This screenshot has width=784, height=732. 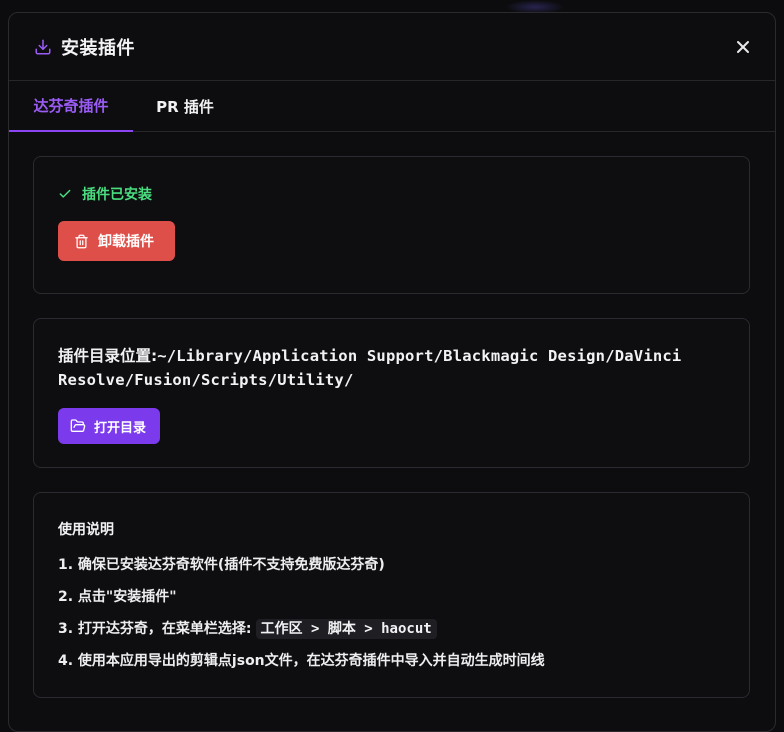 I want to click on usage-step-text: 2. 点击"安装插件", so click(x=117, y=597).